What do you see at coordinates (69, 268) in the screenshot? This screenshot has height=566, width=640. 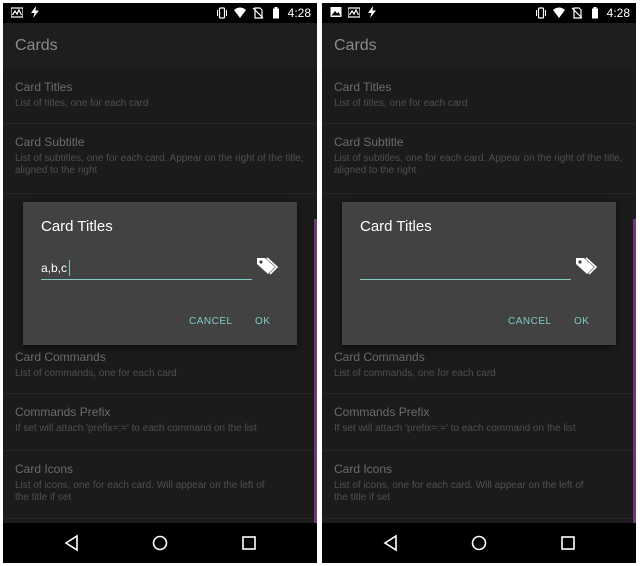 I see `text-cursor` at bounding box center [69, 268].